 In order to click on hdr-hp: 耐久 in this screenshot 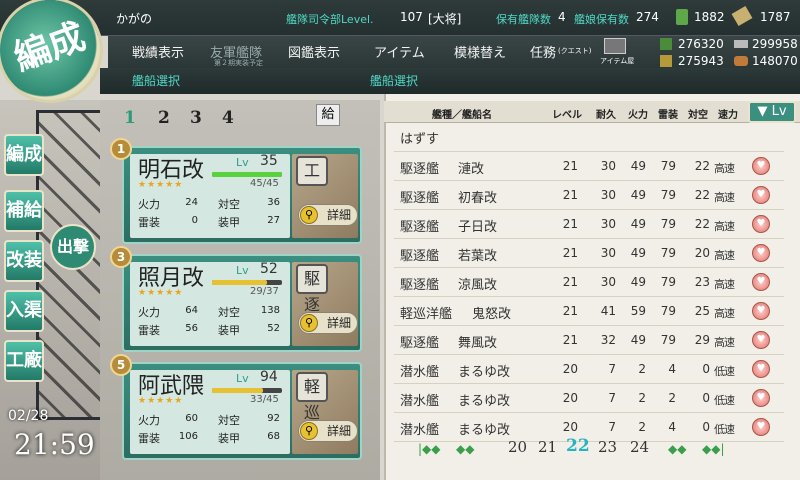, I will do `click(606, 113)`.